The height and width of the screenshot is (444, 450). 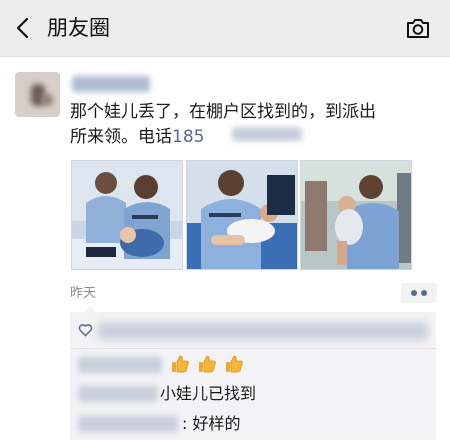 I want to click on post-time: 昨天, so click(x=83, y=293).